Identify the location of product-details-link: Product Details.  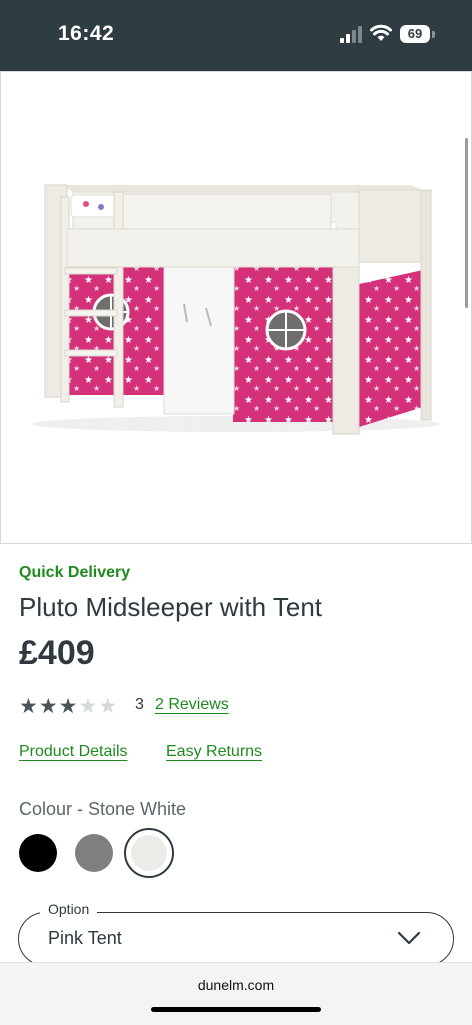
(73, 752).